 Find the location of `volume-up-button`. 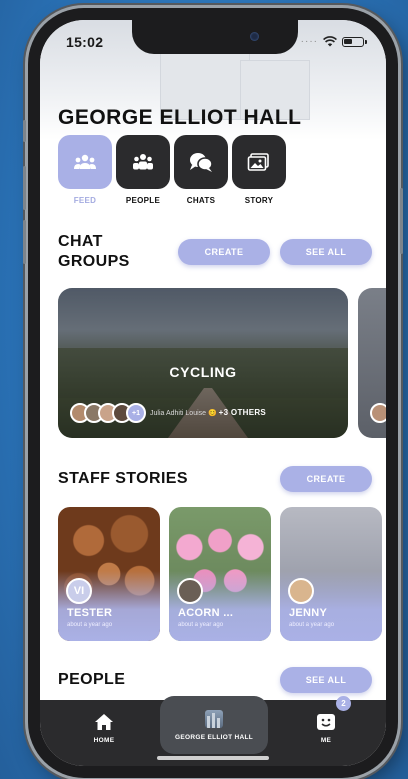

volume-up-button is located at coordinates (24, 188).